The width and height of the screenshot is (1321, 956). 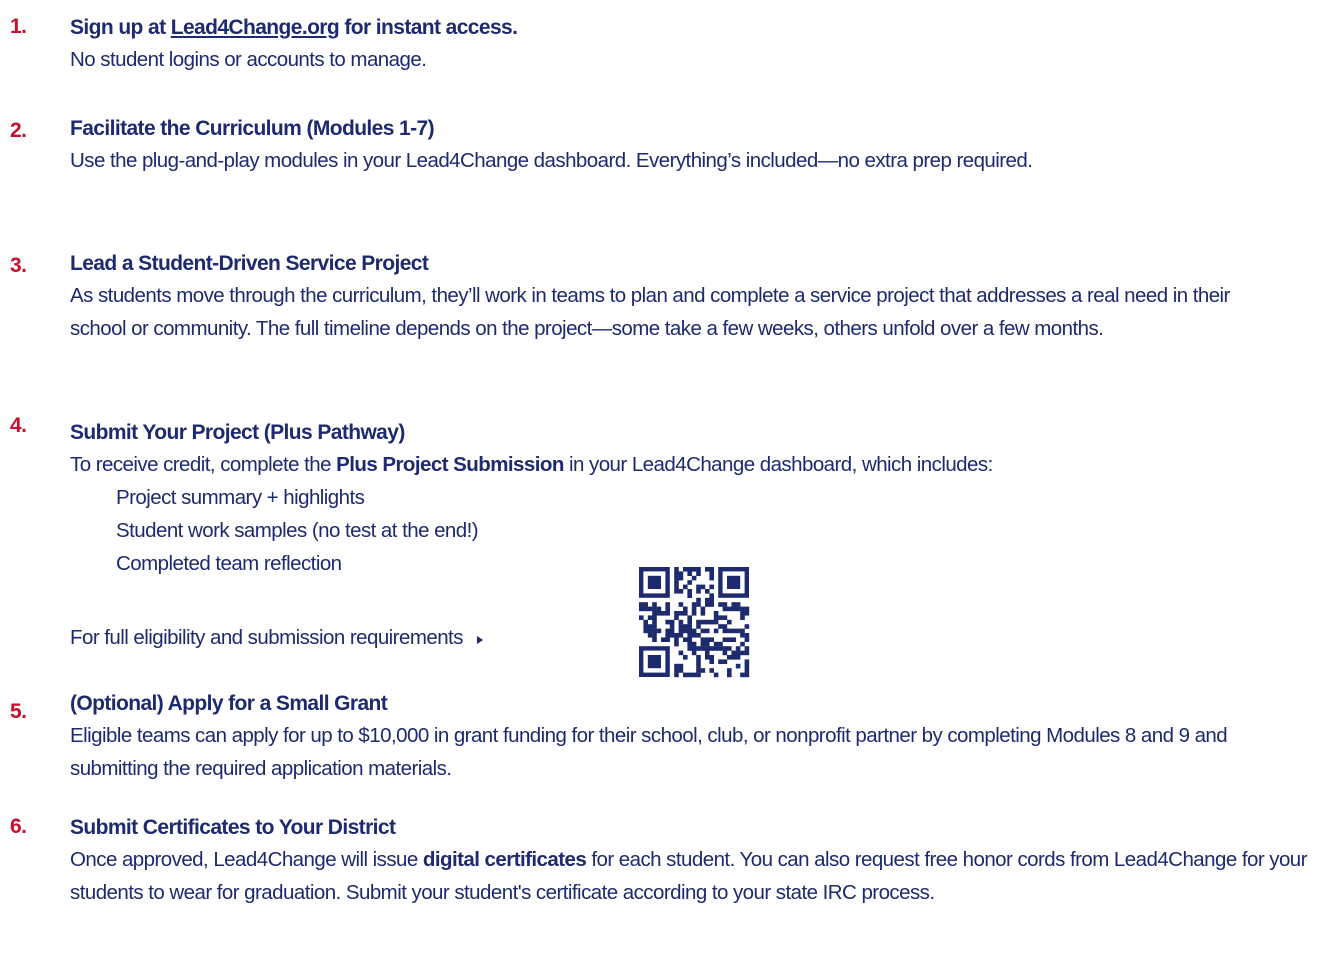 What do you see at coordinates (229, 703) in the screenshot?
I see `step-heading: (Optional) Apply for a Small Grant` at bounding box center [229, 703].